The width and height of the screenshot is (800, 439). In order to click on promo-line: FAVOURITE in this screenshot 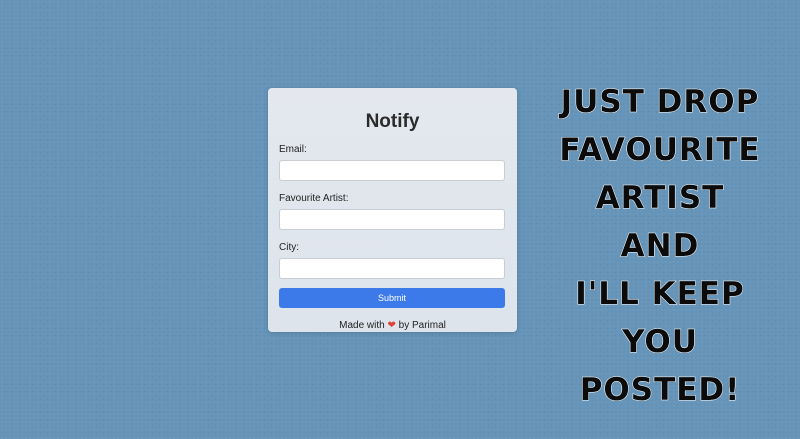, I will do `click(660, 150)`.